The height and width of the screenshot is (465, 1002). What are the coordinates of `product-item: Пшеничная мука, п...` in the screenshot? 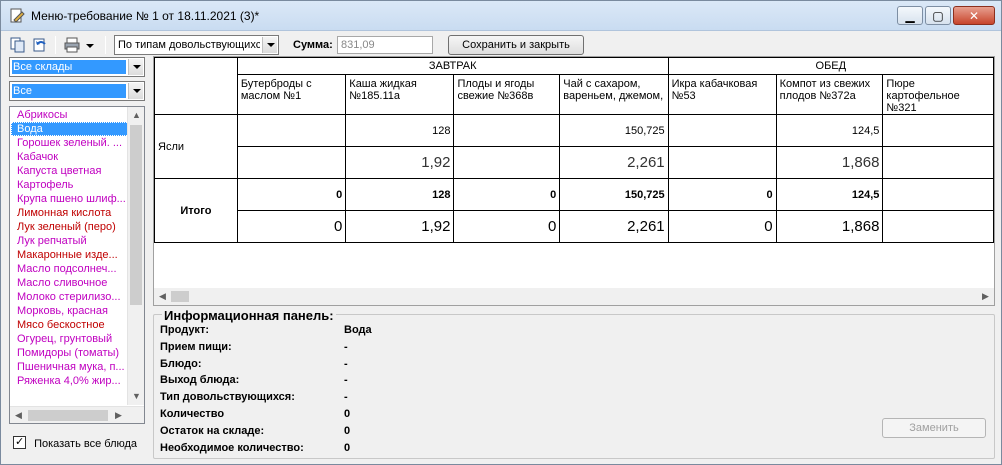 It's located at (70, 367).